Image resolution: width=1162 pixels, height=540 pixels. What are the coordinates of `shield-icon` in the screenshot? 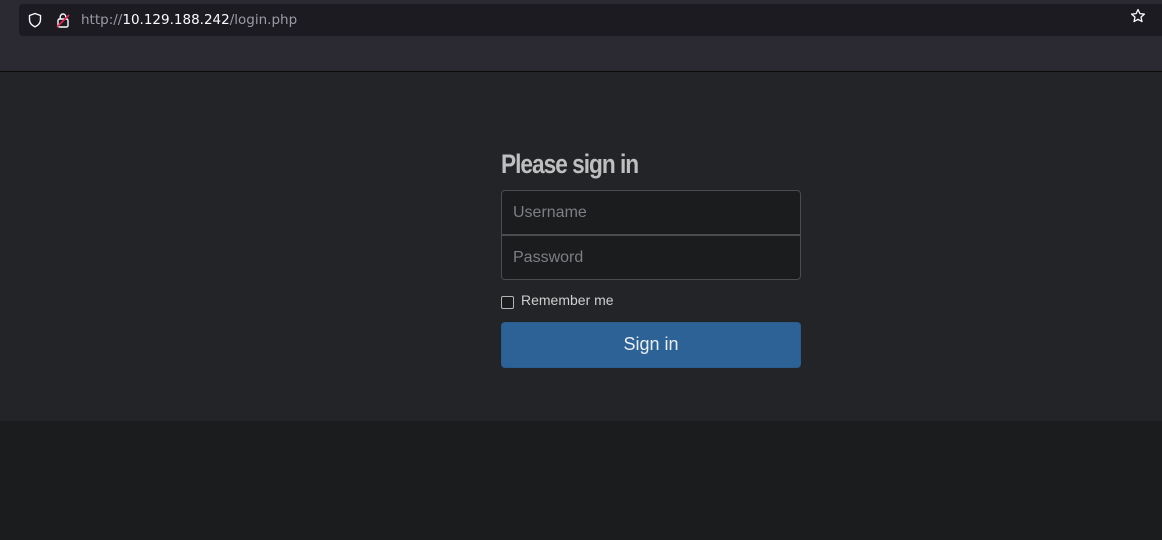 It's located at (35, 20).